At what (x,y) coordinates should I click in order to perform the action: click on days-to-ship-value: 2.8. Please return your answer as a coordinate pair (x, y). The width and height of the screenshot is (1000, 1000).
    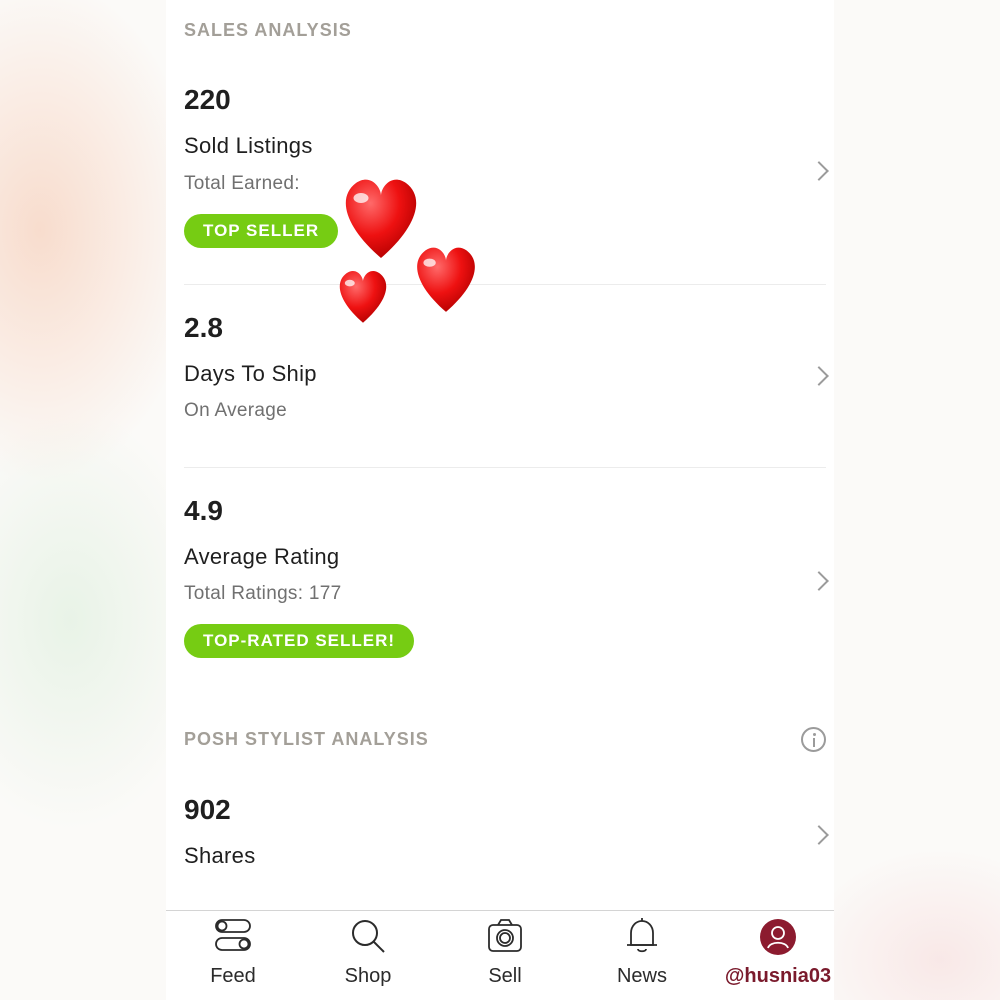
    Looking at the image, I should click on (203, 327).